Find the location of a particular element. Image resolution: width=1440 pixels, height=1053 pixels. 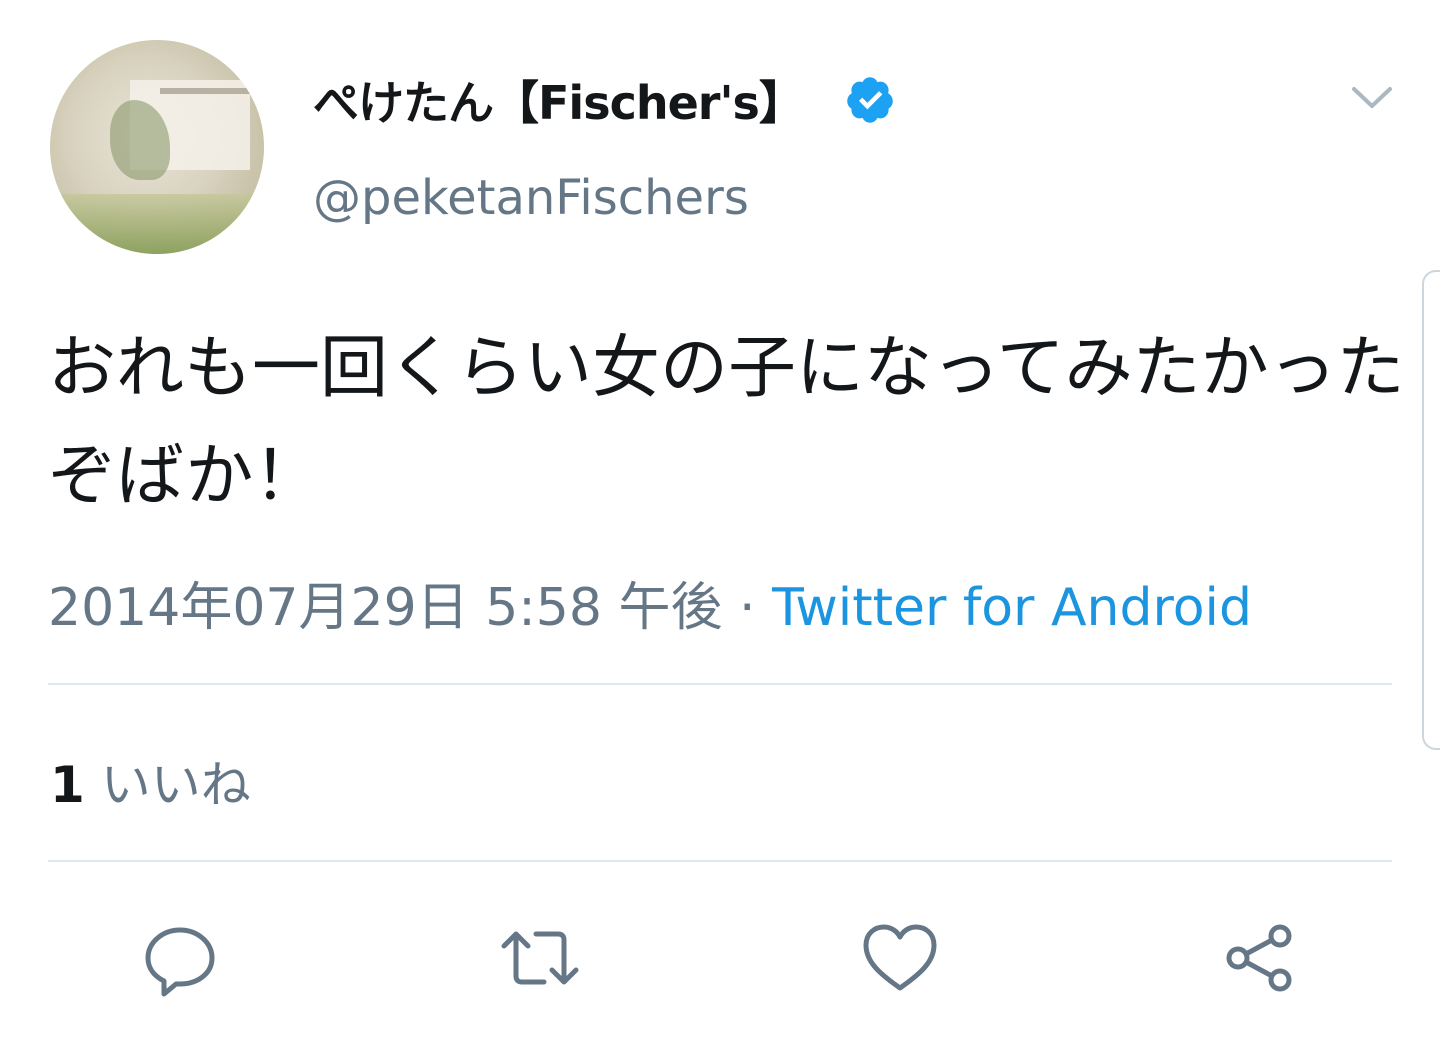

author-name-row: ぺけたん【Fischer's】 is located at coordinates (604, 100).